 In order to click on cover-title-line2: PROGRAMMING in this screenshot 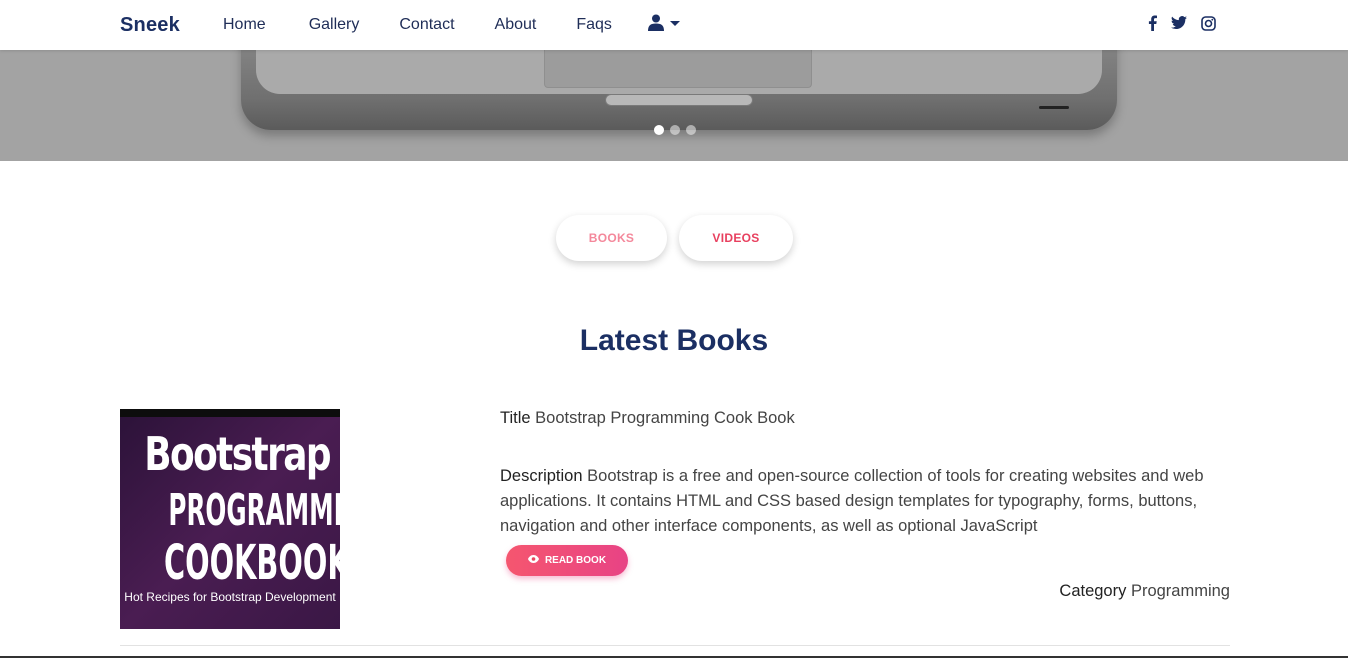, I will do `click(254, 510)`.